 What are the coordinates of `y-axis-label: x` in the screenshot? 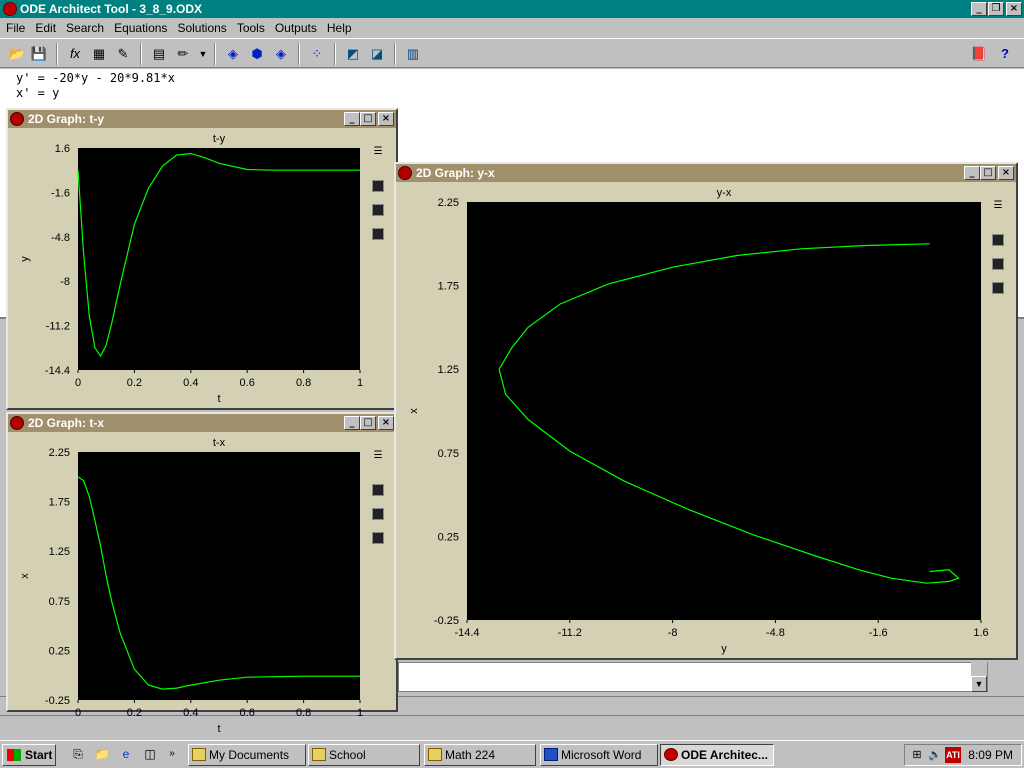 It's located at (414, 411).